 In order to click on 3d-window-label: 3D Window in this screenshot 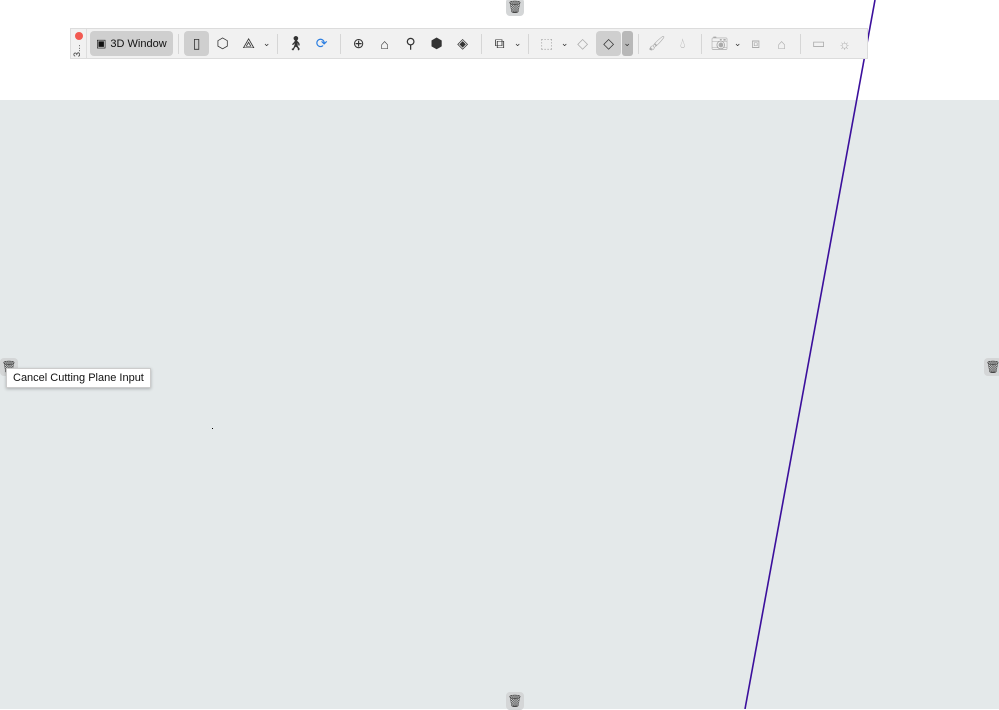, I will do `click(138, 43)`.